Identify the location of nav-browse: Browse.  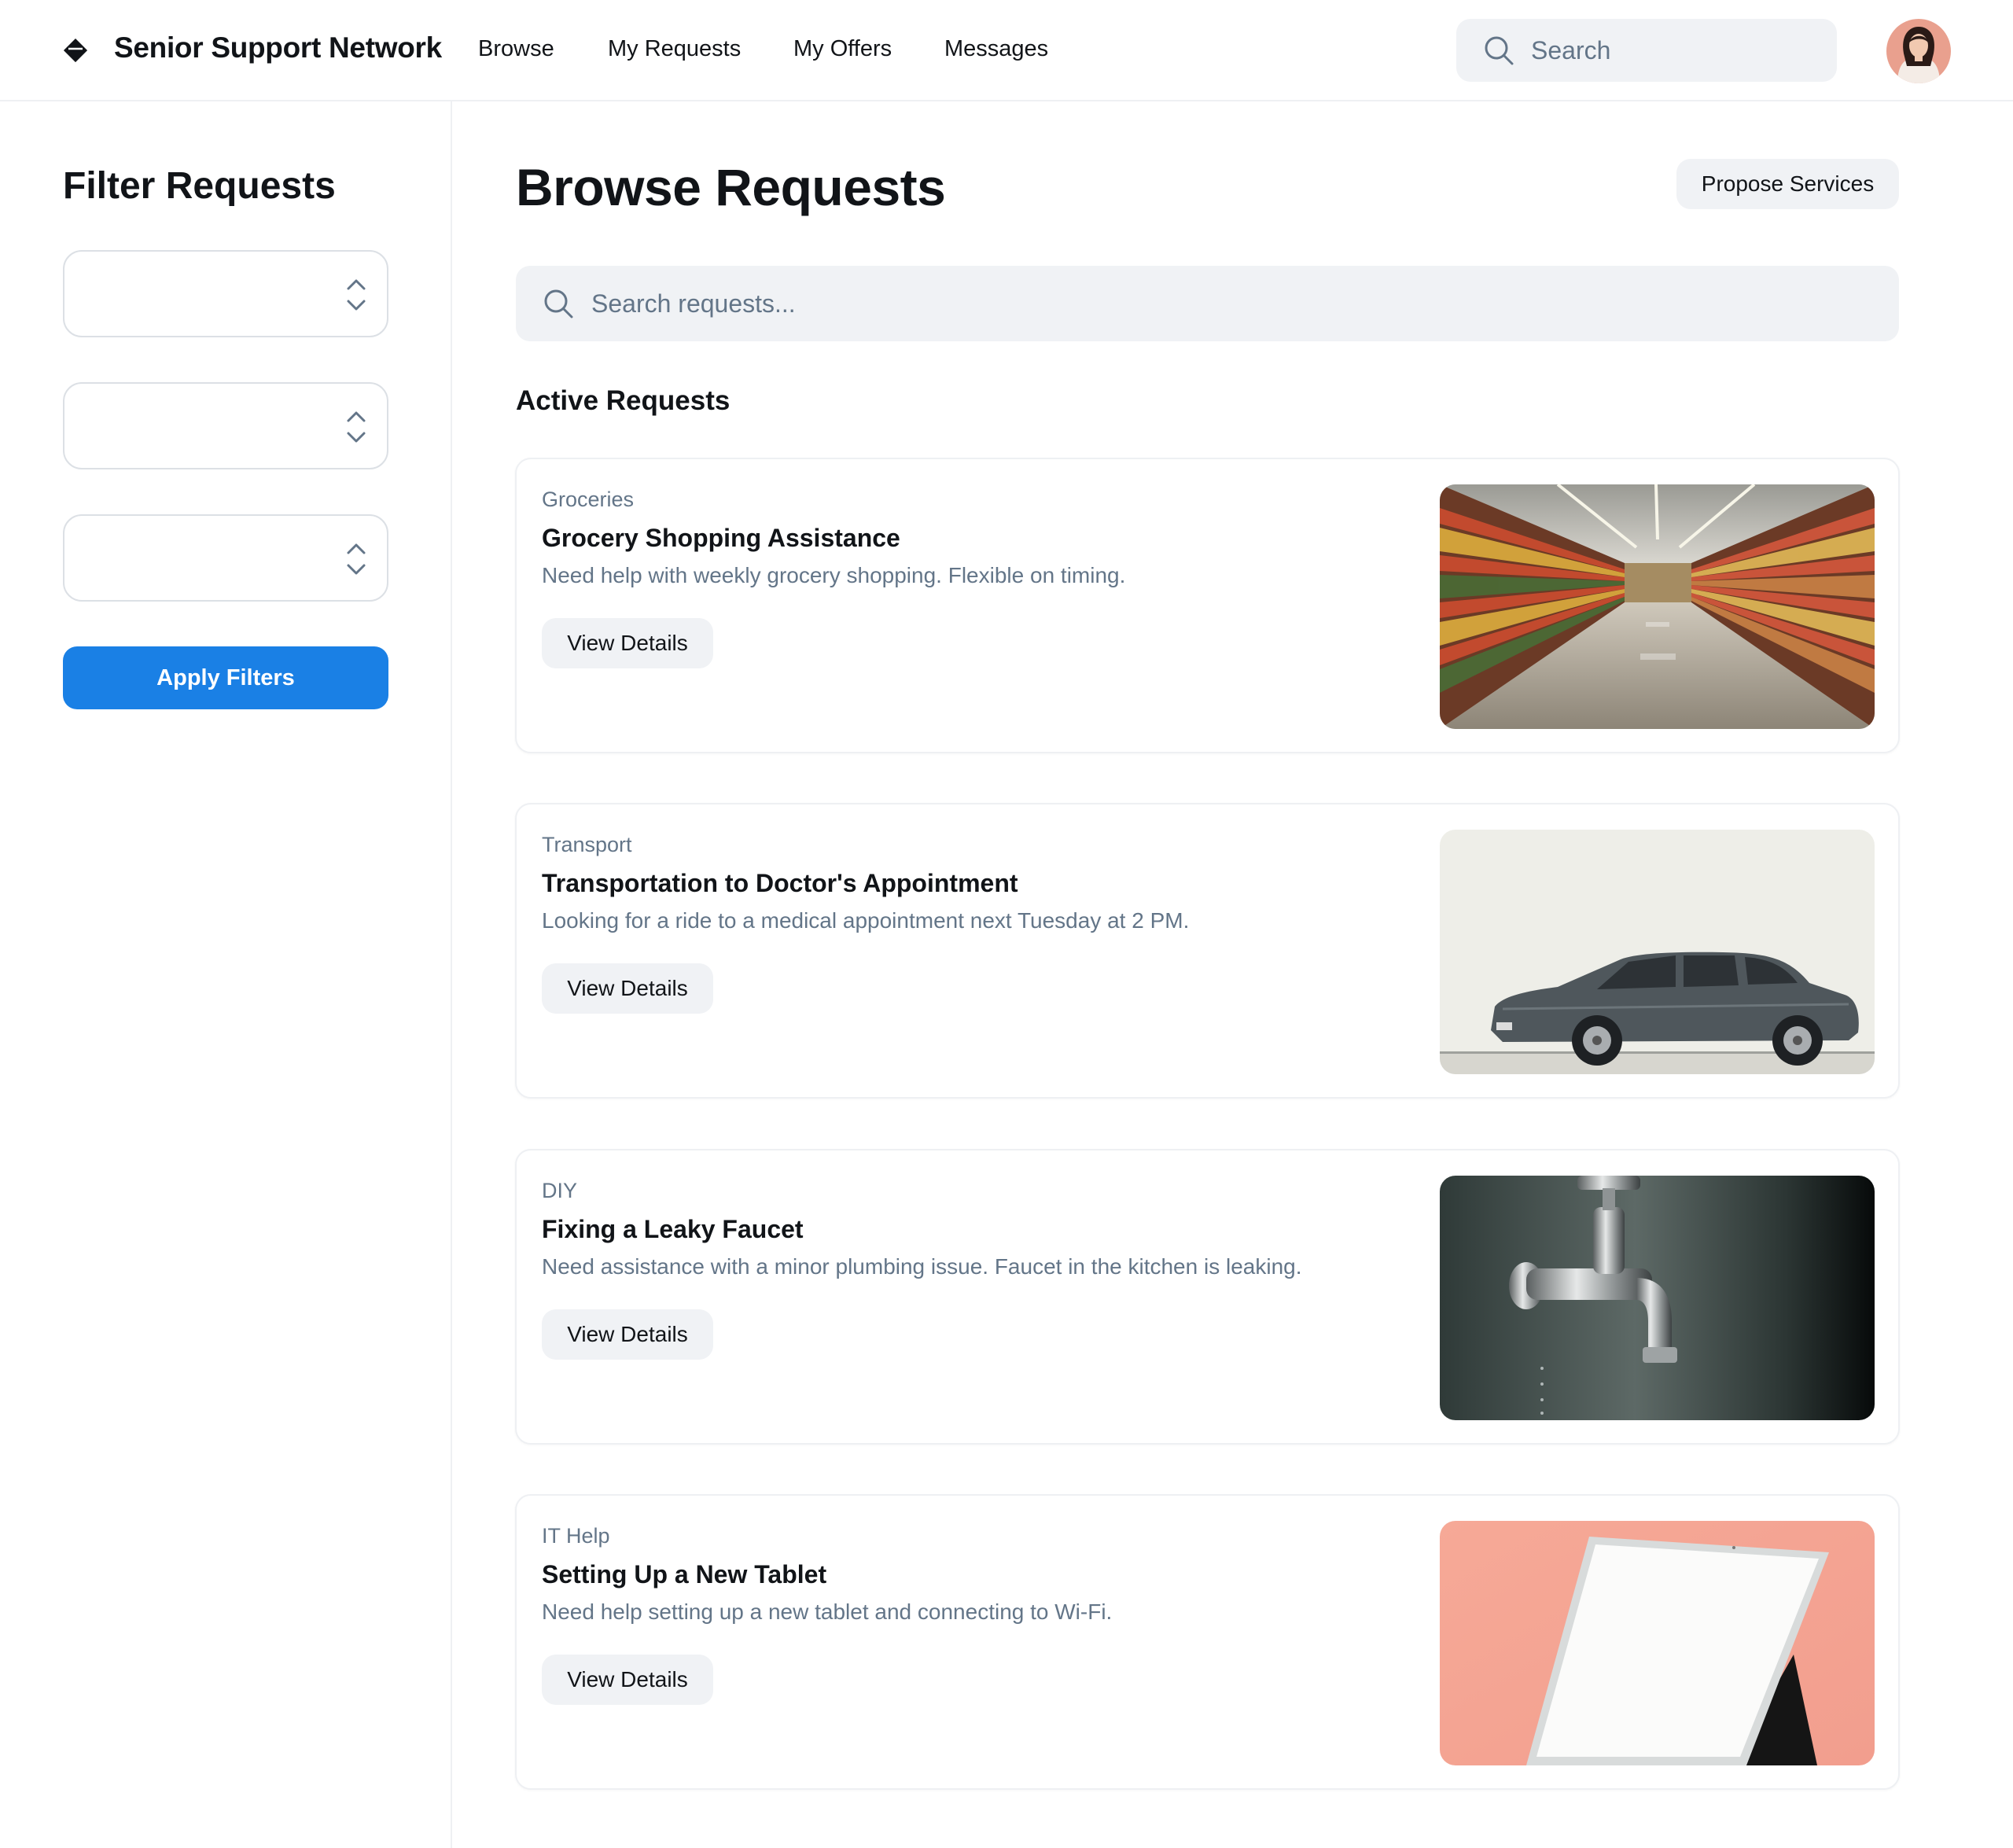
(516, 49).